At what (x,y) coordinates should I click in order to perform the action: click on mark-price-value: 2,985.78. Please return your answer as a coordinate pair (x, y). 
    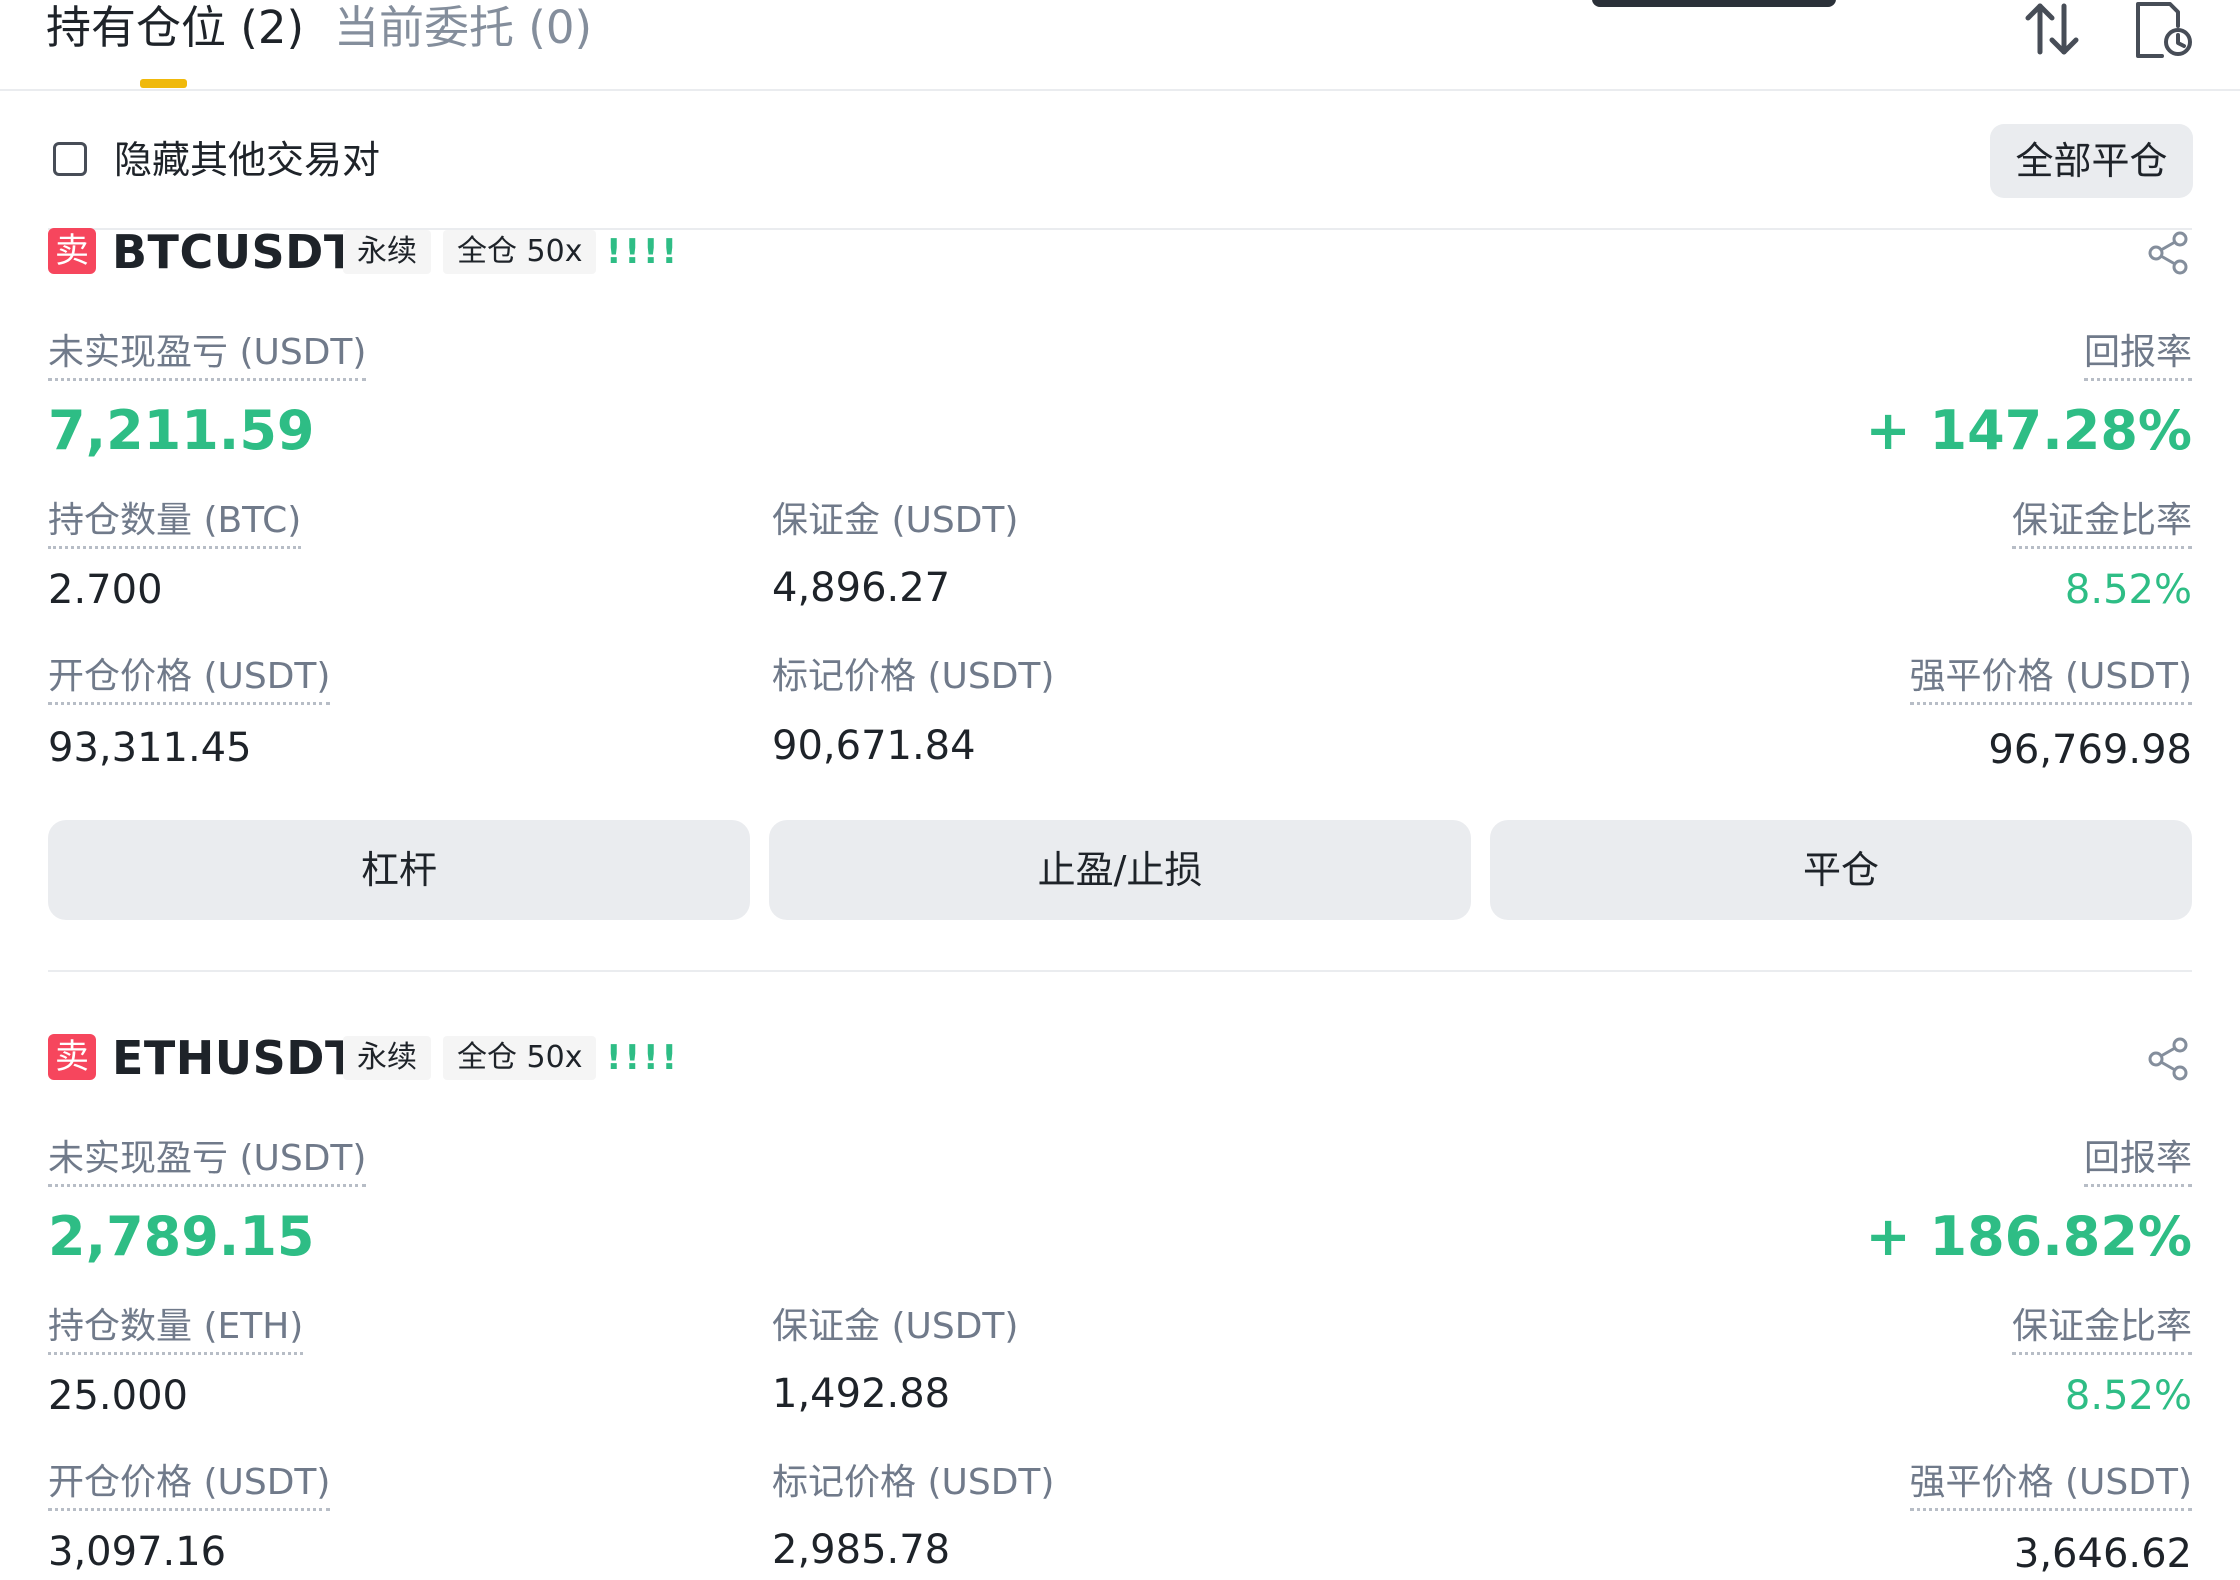
    Looking at the image, I should click on (861, 1550).